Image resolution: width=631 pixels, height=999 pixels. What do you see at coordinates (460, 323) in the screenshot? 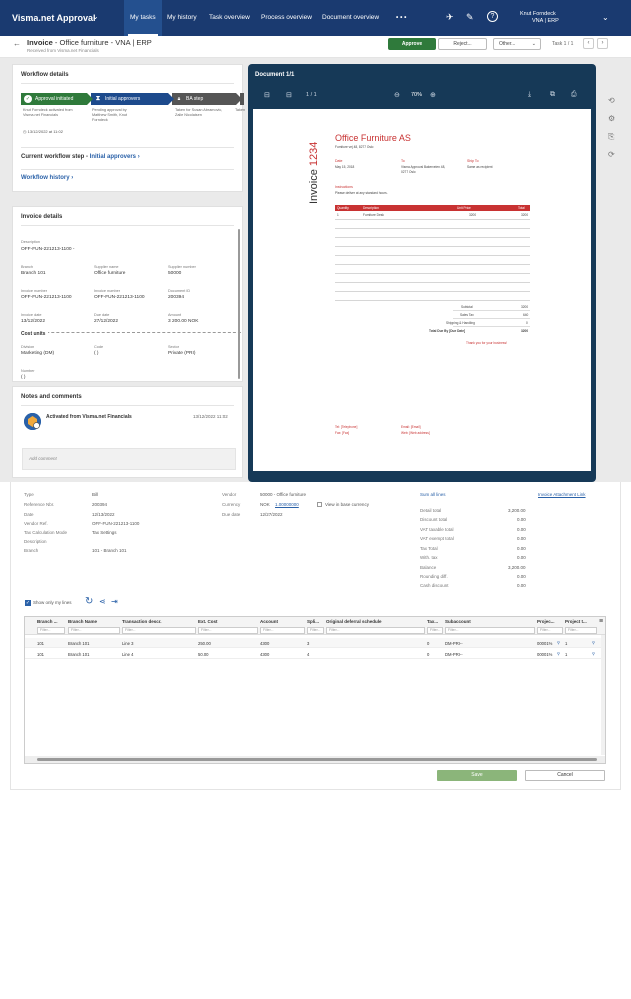
I see `invoice-total-label: Shipping & Handling` at bounding box center [460, 323].